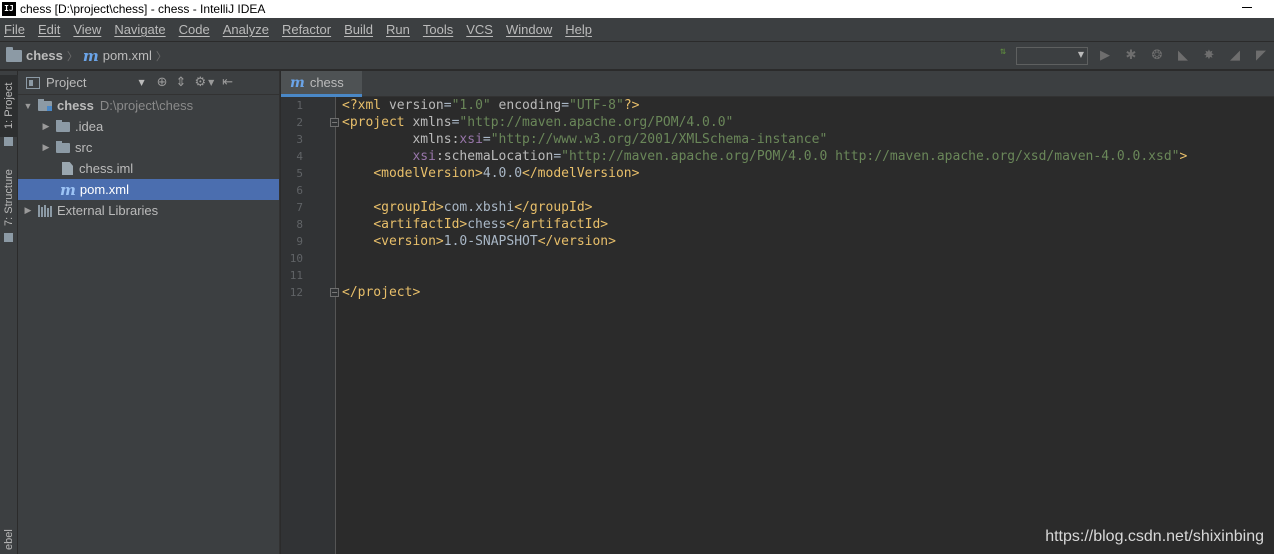  Describe the element at coordinates (148, 189) in the screenshot. I see `tree-item-pom-xml: m pom.xml` at that location.